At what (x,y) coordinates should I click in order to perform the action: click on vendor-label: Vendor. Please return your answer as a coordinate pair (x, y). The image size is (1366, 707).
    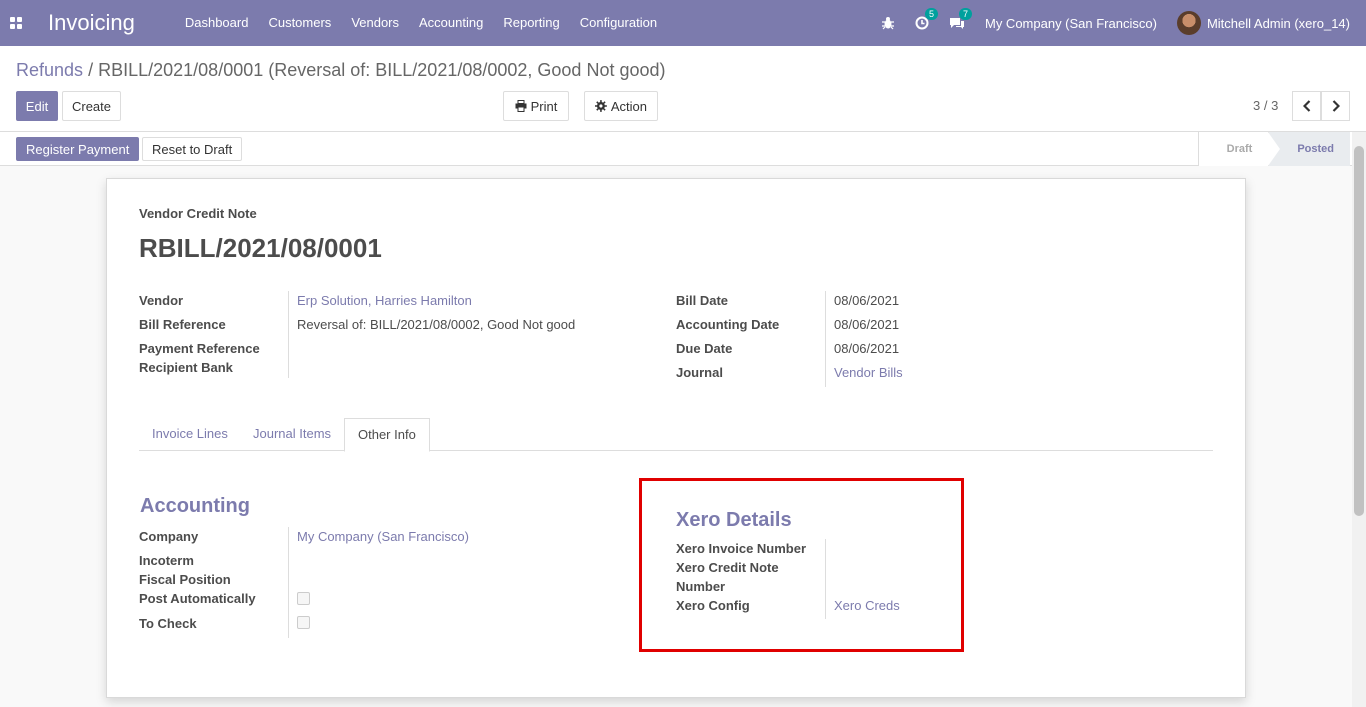
    Looking at the image, I should click on (161, 300).